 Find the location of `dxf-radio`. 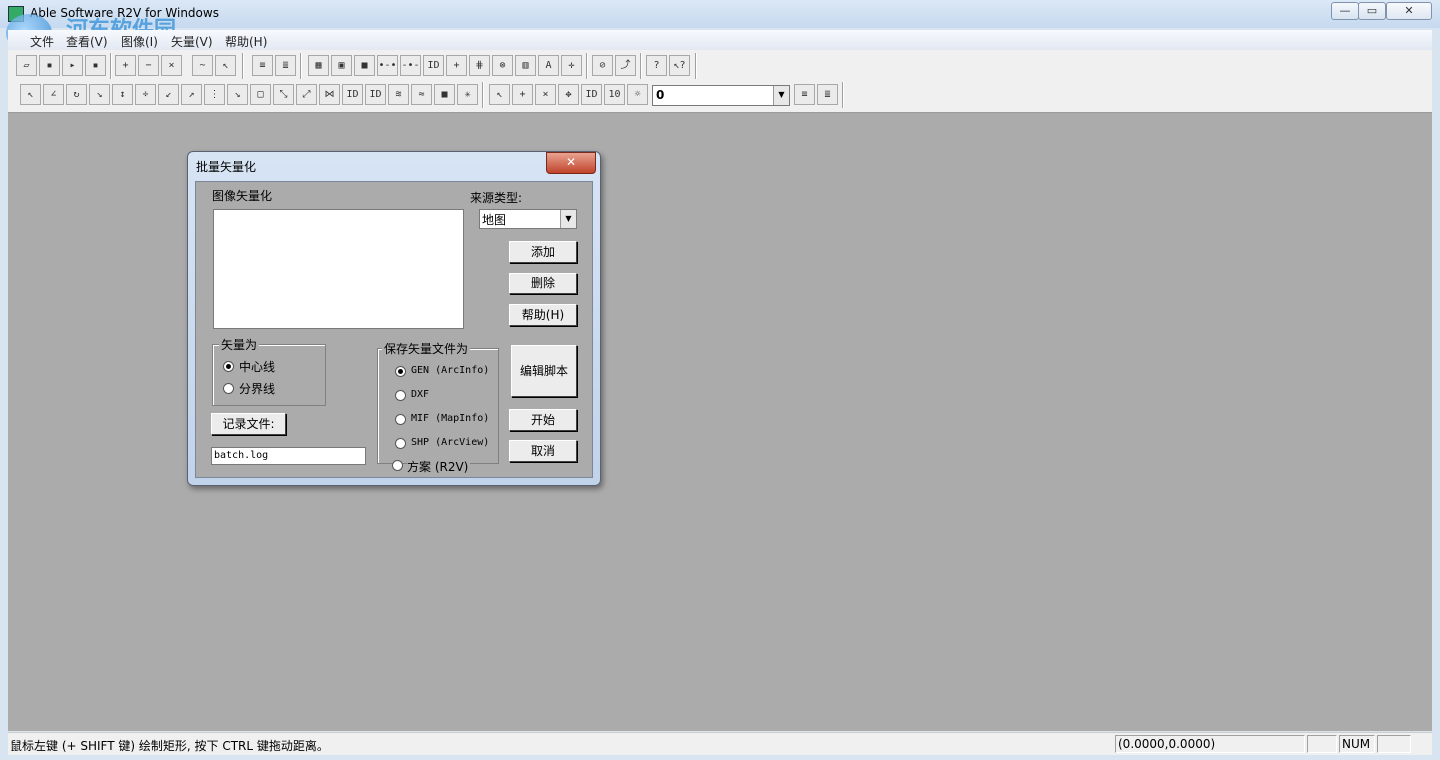

dxf-radio is located at coordinates (400, 395).